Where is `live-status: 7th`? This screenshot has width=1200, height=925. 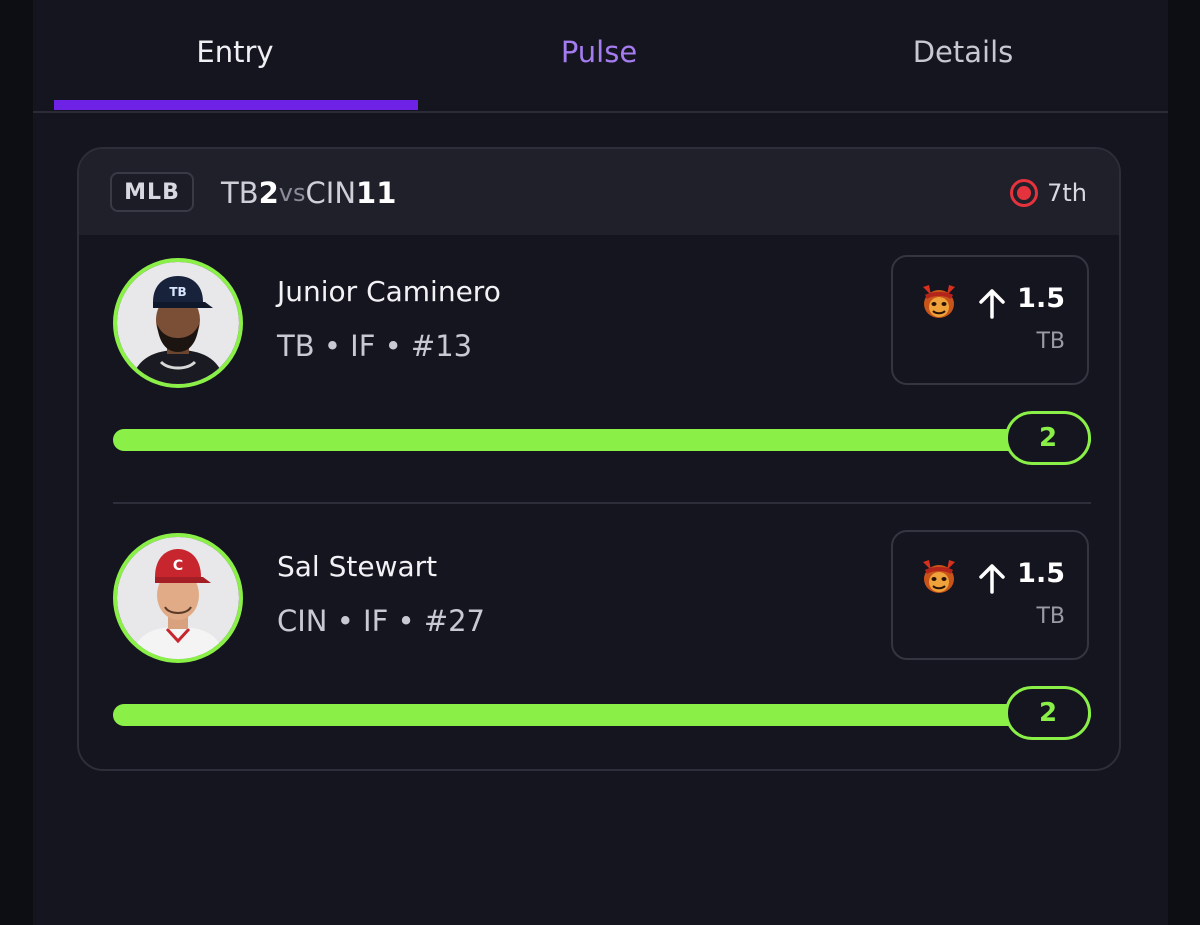 live-status: 7th is located at coordinates (1048, 193).